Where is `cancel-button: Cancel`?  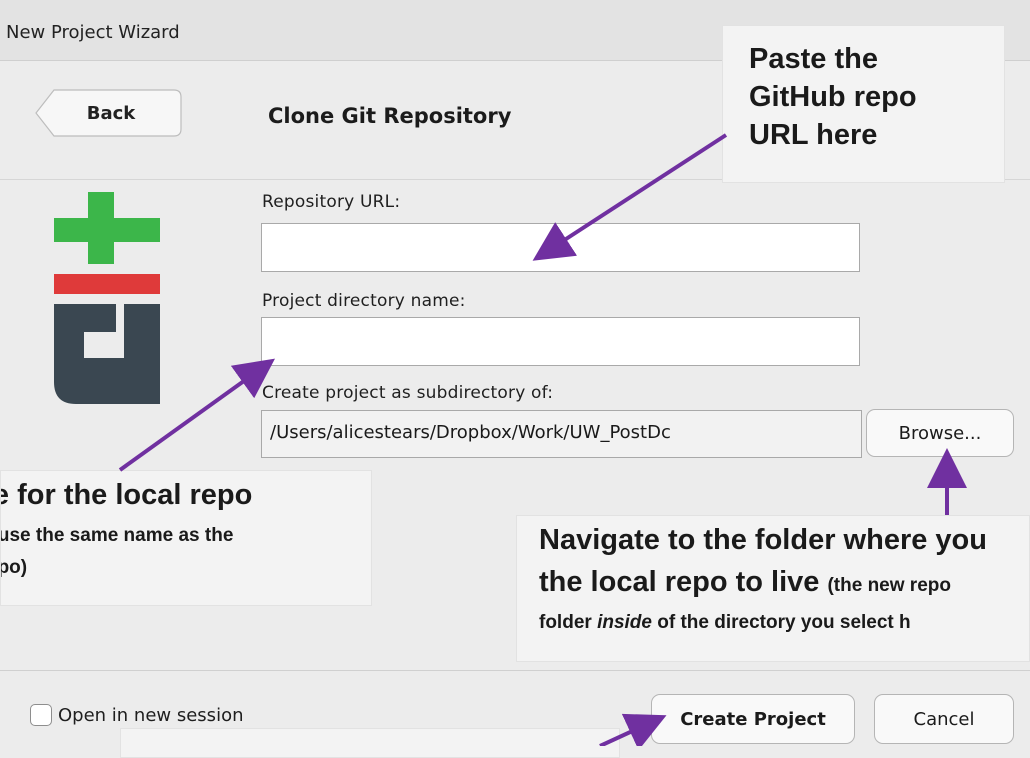
cancel-button: Cancel is located at coordinates (944, 719).